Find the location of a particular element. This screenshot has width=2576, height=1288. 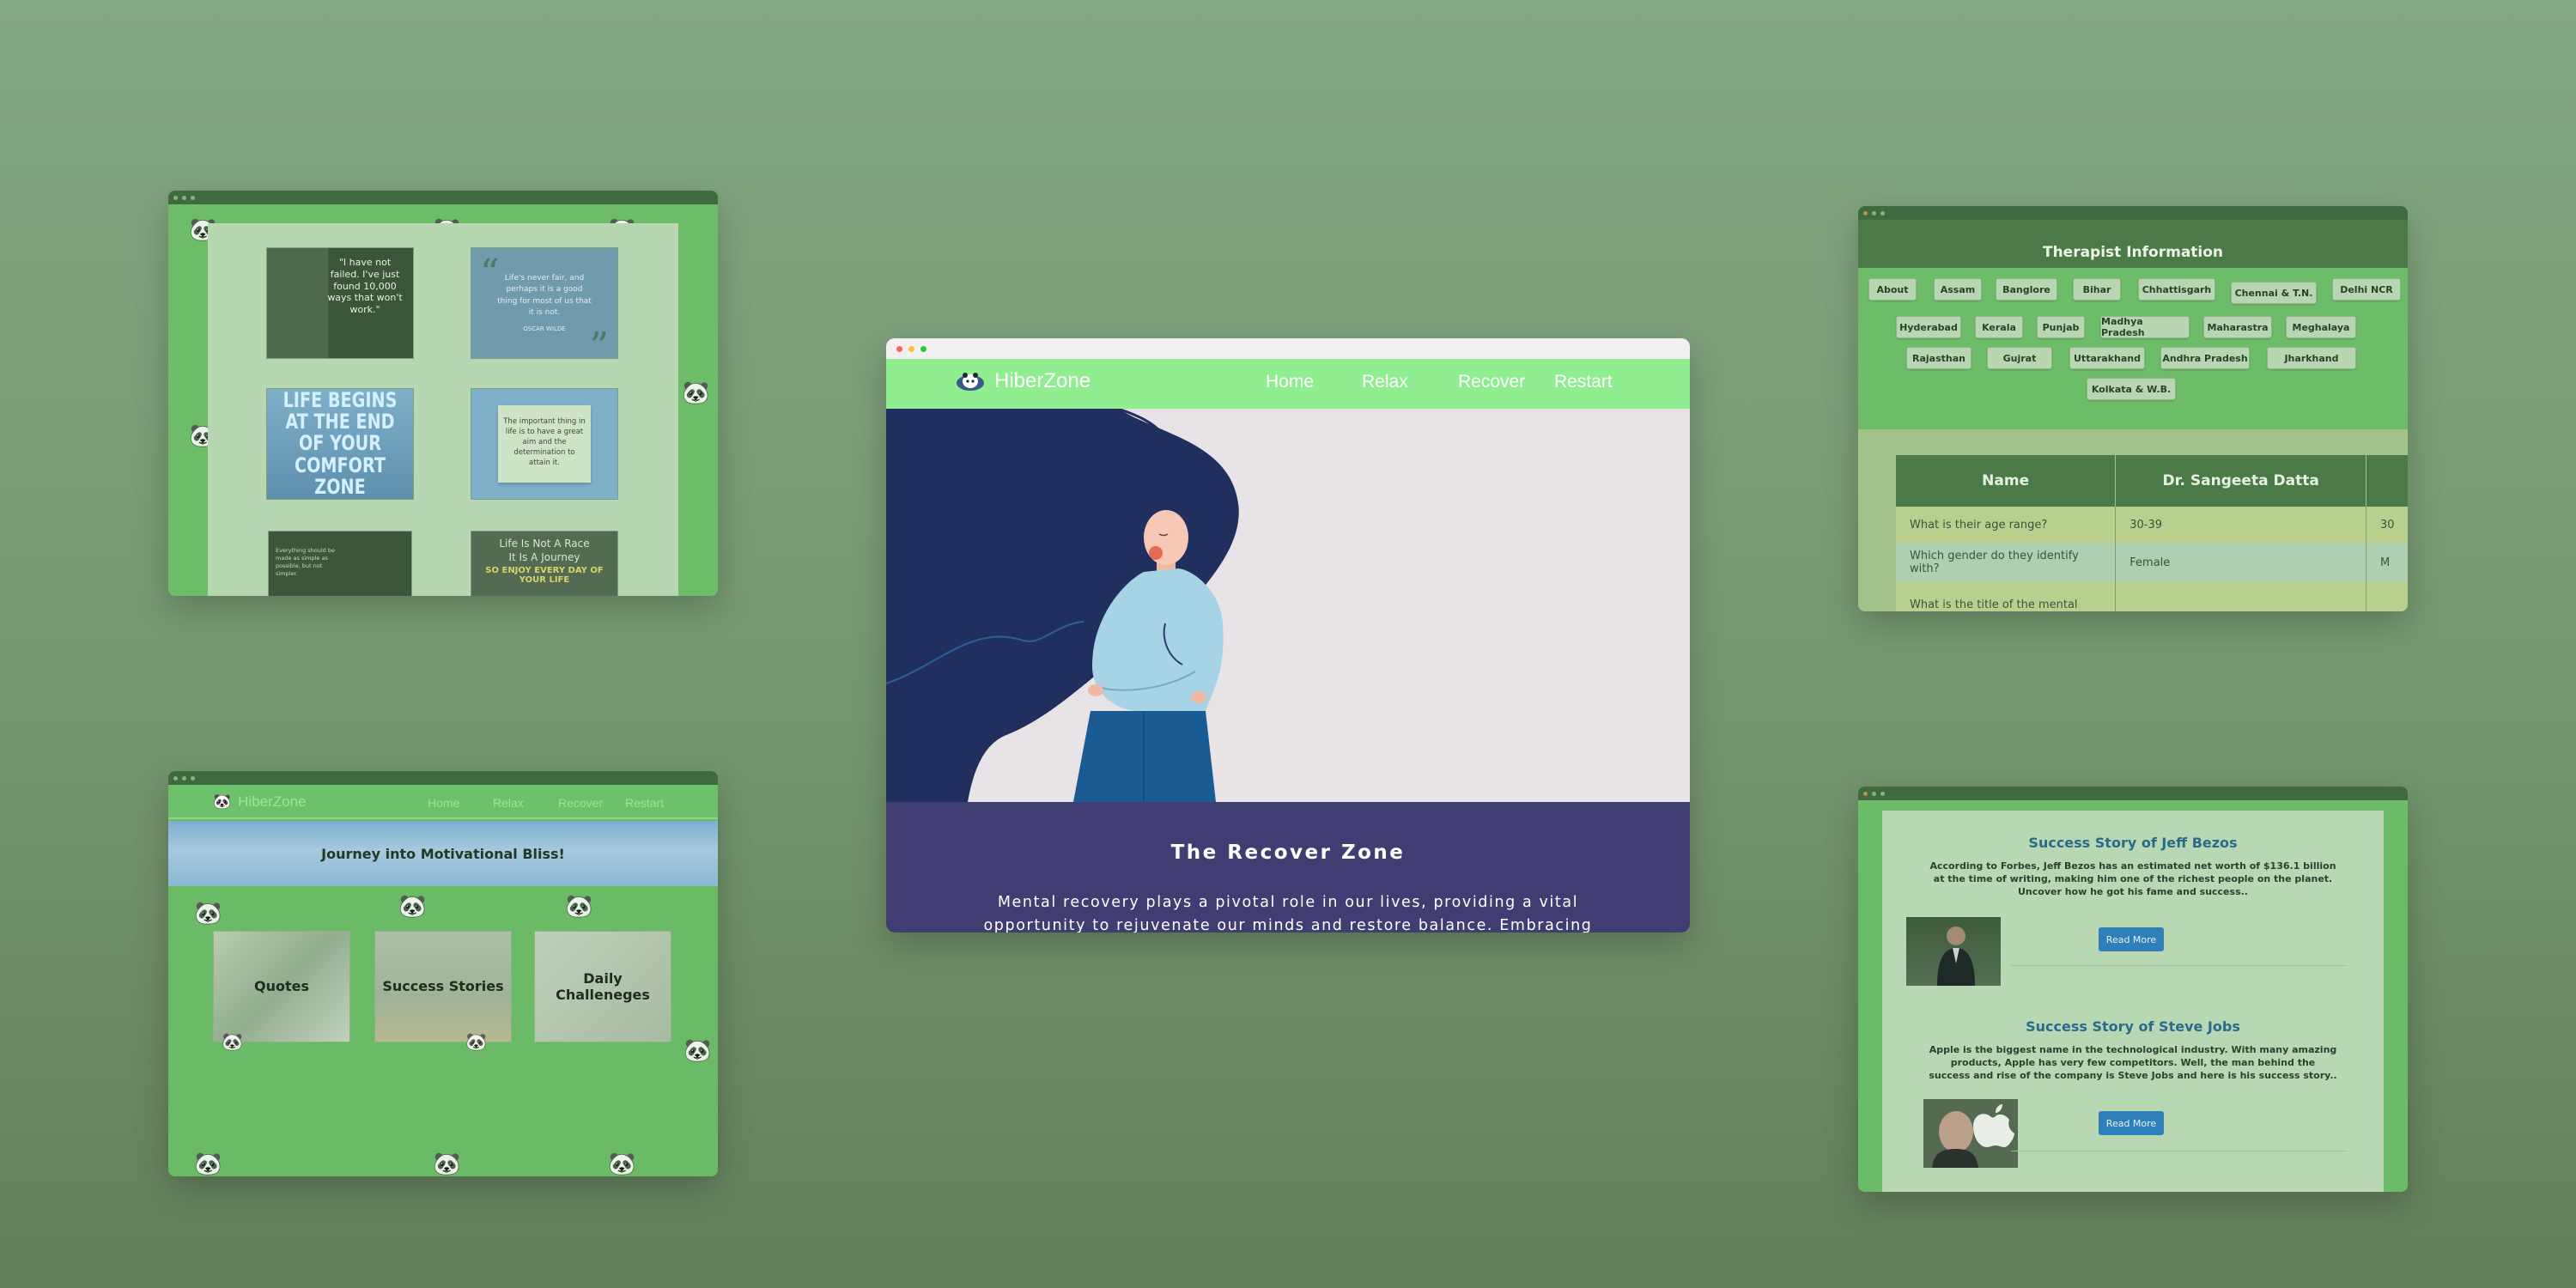

chip-gujrat: Gujrat is located at coordinates (2019, 358).